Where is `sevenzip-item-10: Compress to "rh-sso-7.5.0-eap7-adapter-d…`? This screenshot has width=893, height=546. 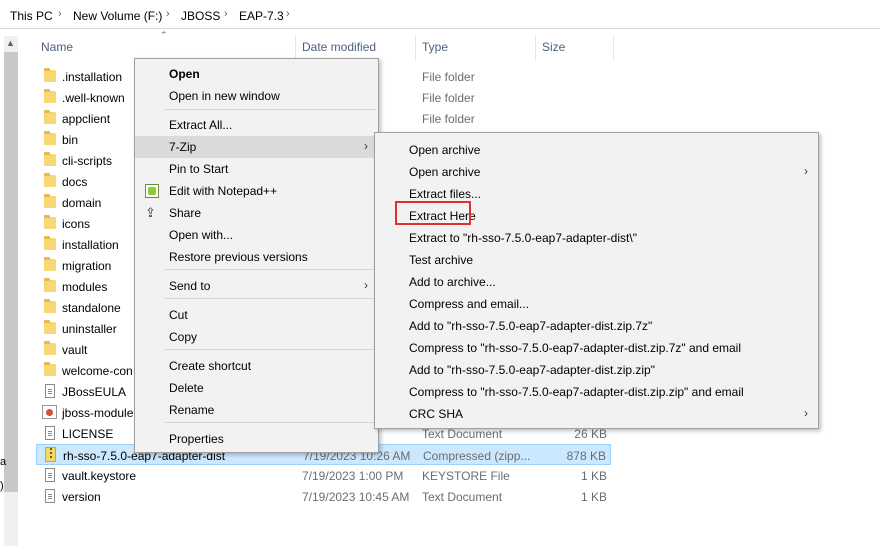
sevenzip-item-10: Compress to "rh-sso-7.5.0-eap7-adapter-d… is located at coordinates (596, 348).